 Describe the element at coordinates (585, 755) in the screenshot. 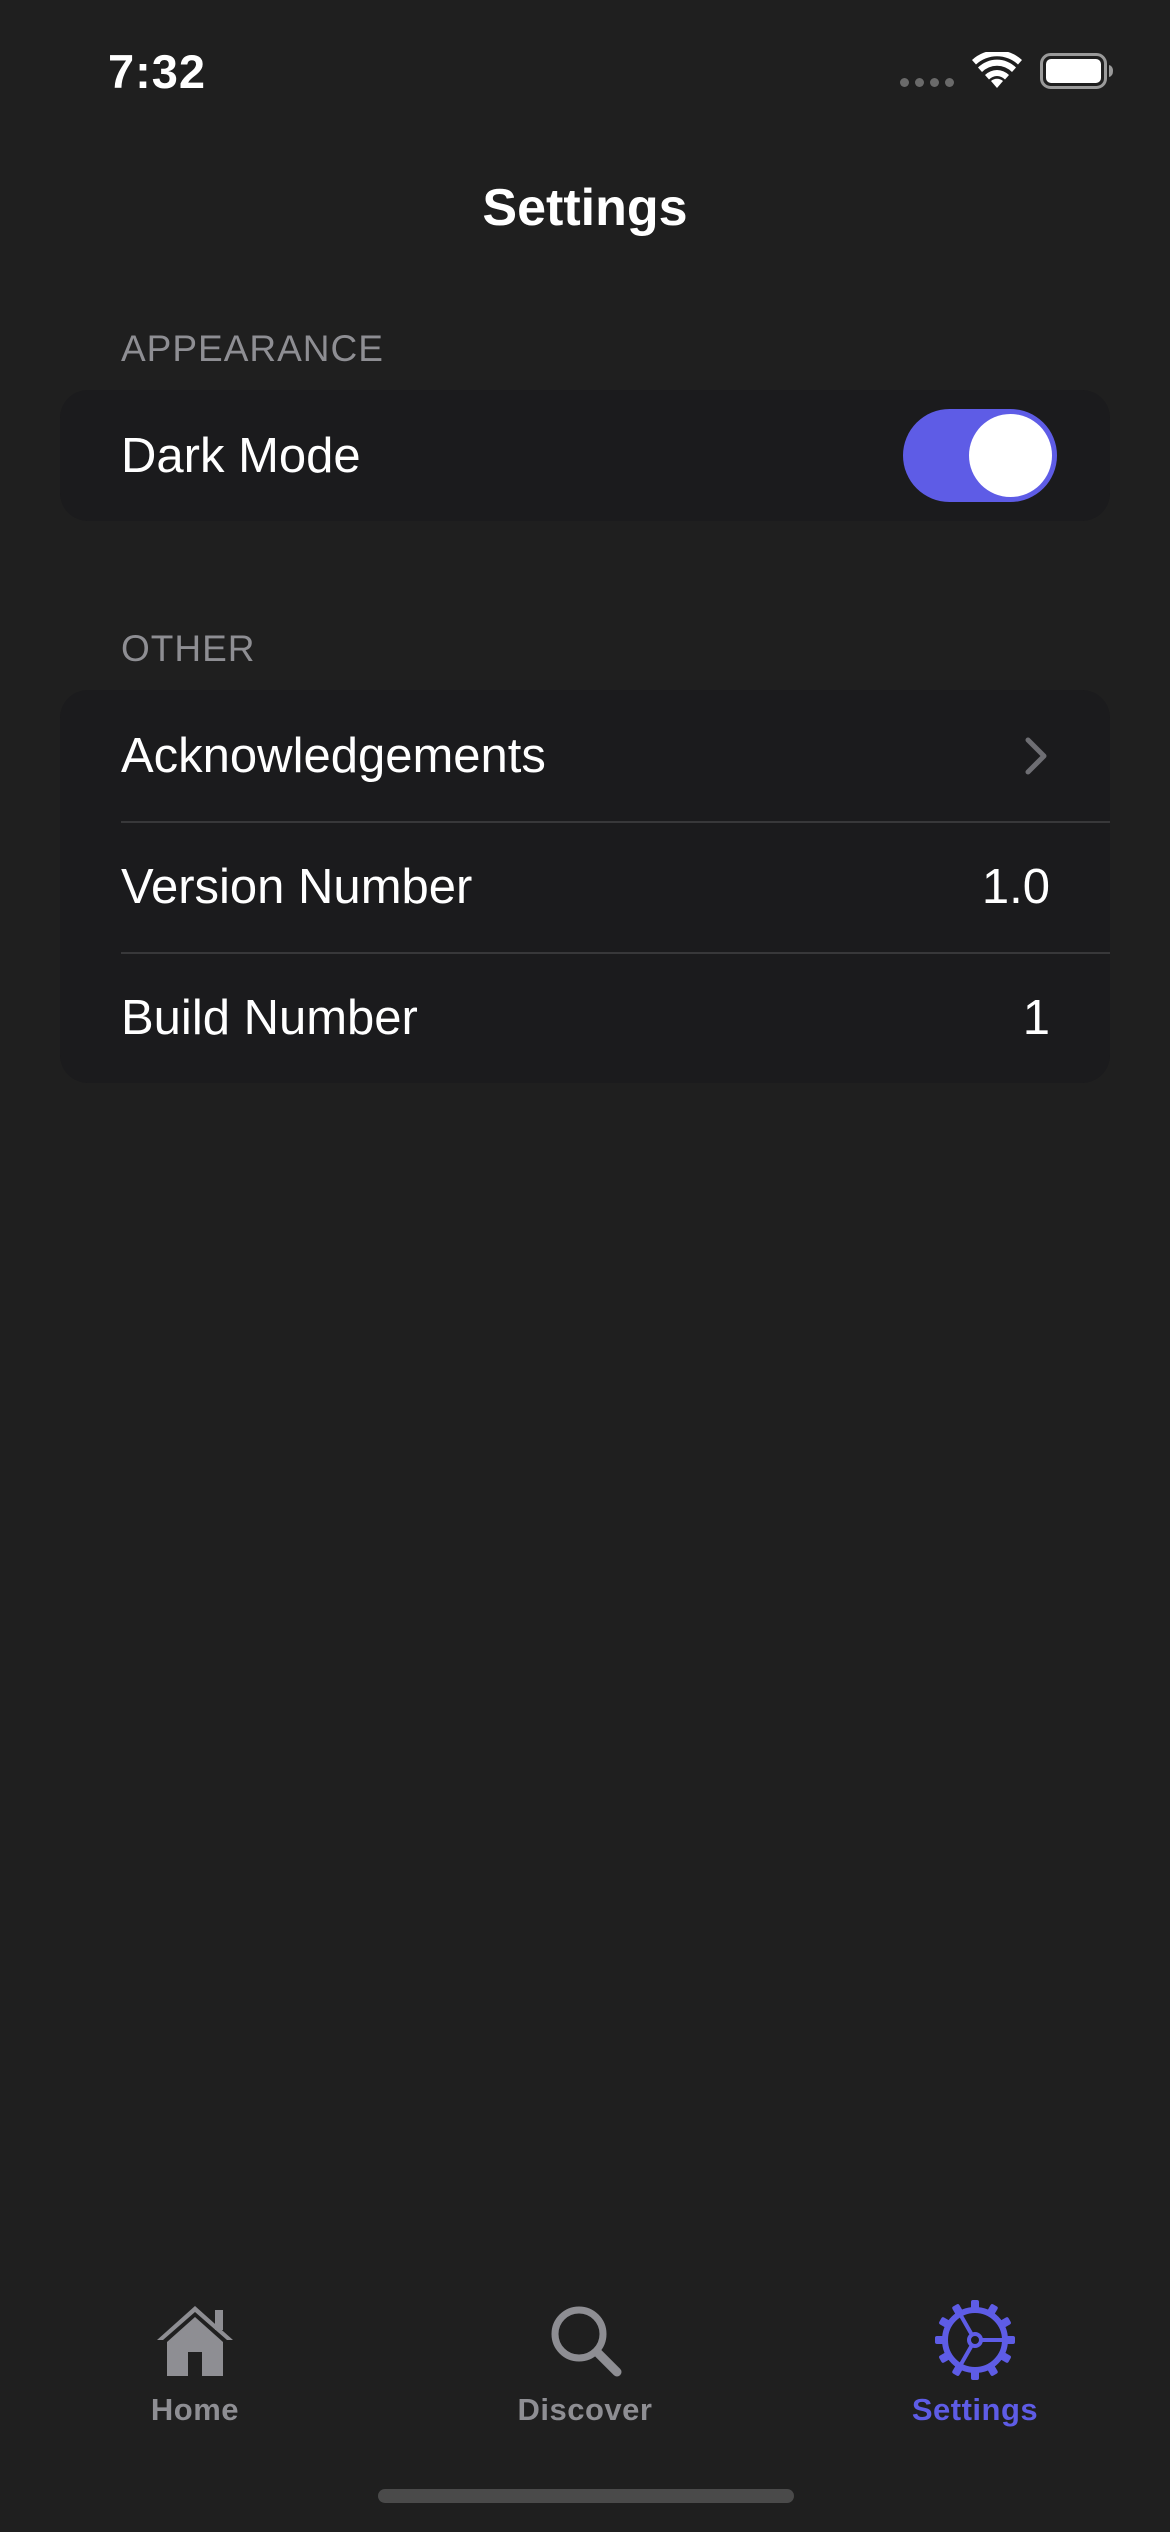

I see `acknowledgements-row: Acknowledgements` at that location.